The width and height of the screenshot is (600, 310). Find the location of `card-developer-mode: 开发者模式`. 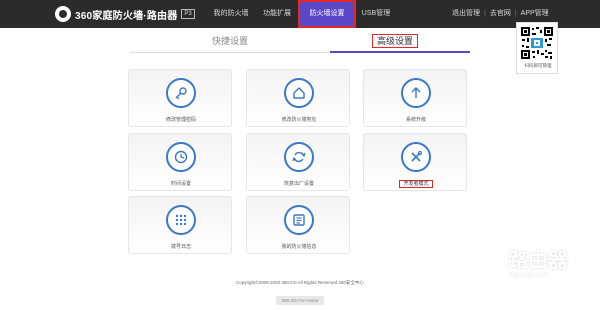

card-developer-mode: 开发者模式 is located at coordinates (415, 162).